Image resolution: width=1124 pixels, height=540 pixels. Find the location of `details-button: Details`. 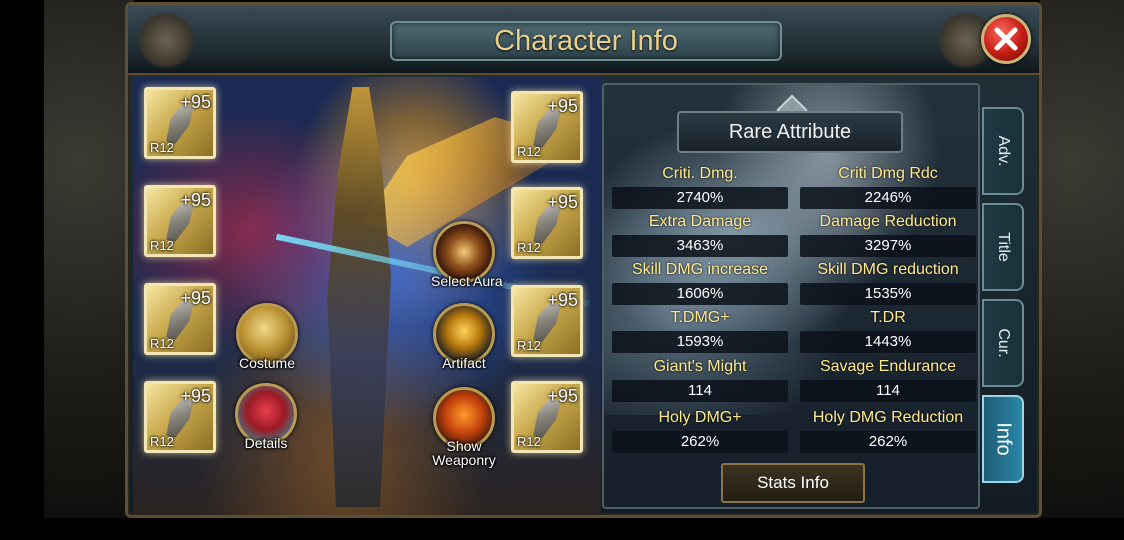

details-button: Details is located at coordinates (266, 424).